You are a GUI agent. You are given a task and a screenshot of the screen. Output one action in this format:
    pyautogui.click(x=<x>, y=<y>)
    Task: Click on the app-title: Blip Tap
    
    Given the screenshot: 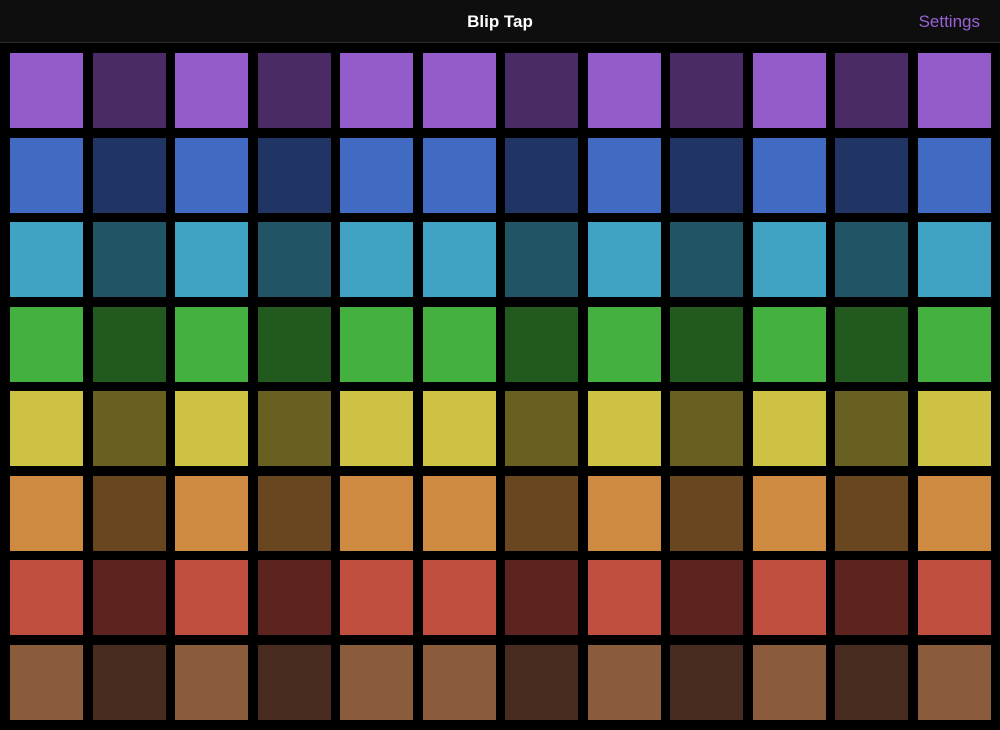 What is the action you would take?
    pyautogui.click(x=500, y=21)
    